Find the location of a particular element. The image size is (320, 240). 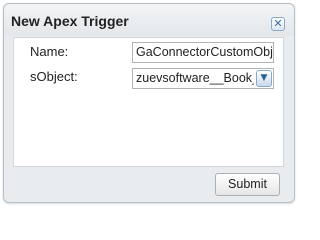

dialog-footer: Submit is located at coordinates (149, 184).